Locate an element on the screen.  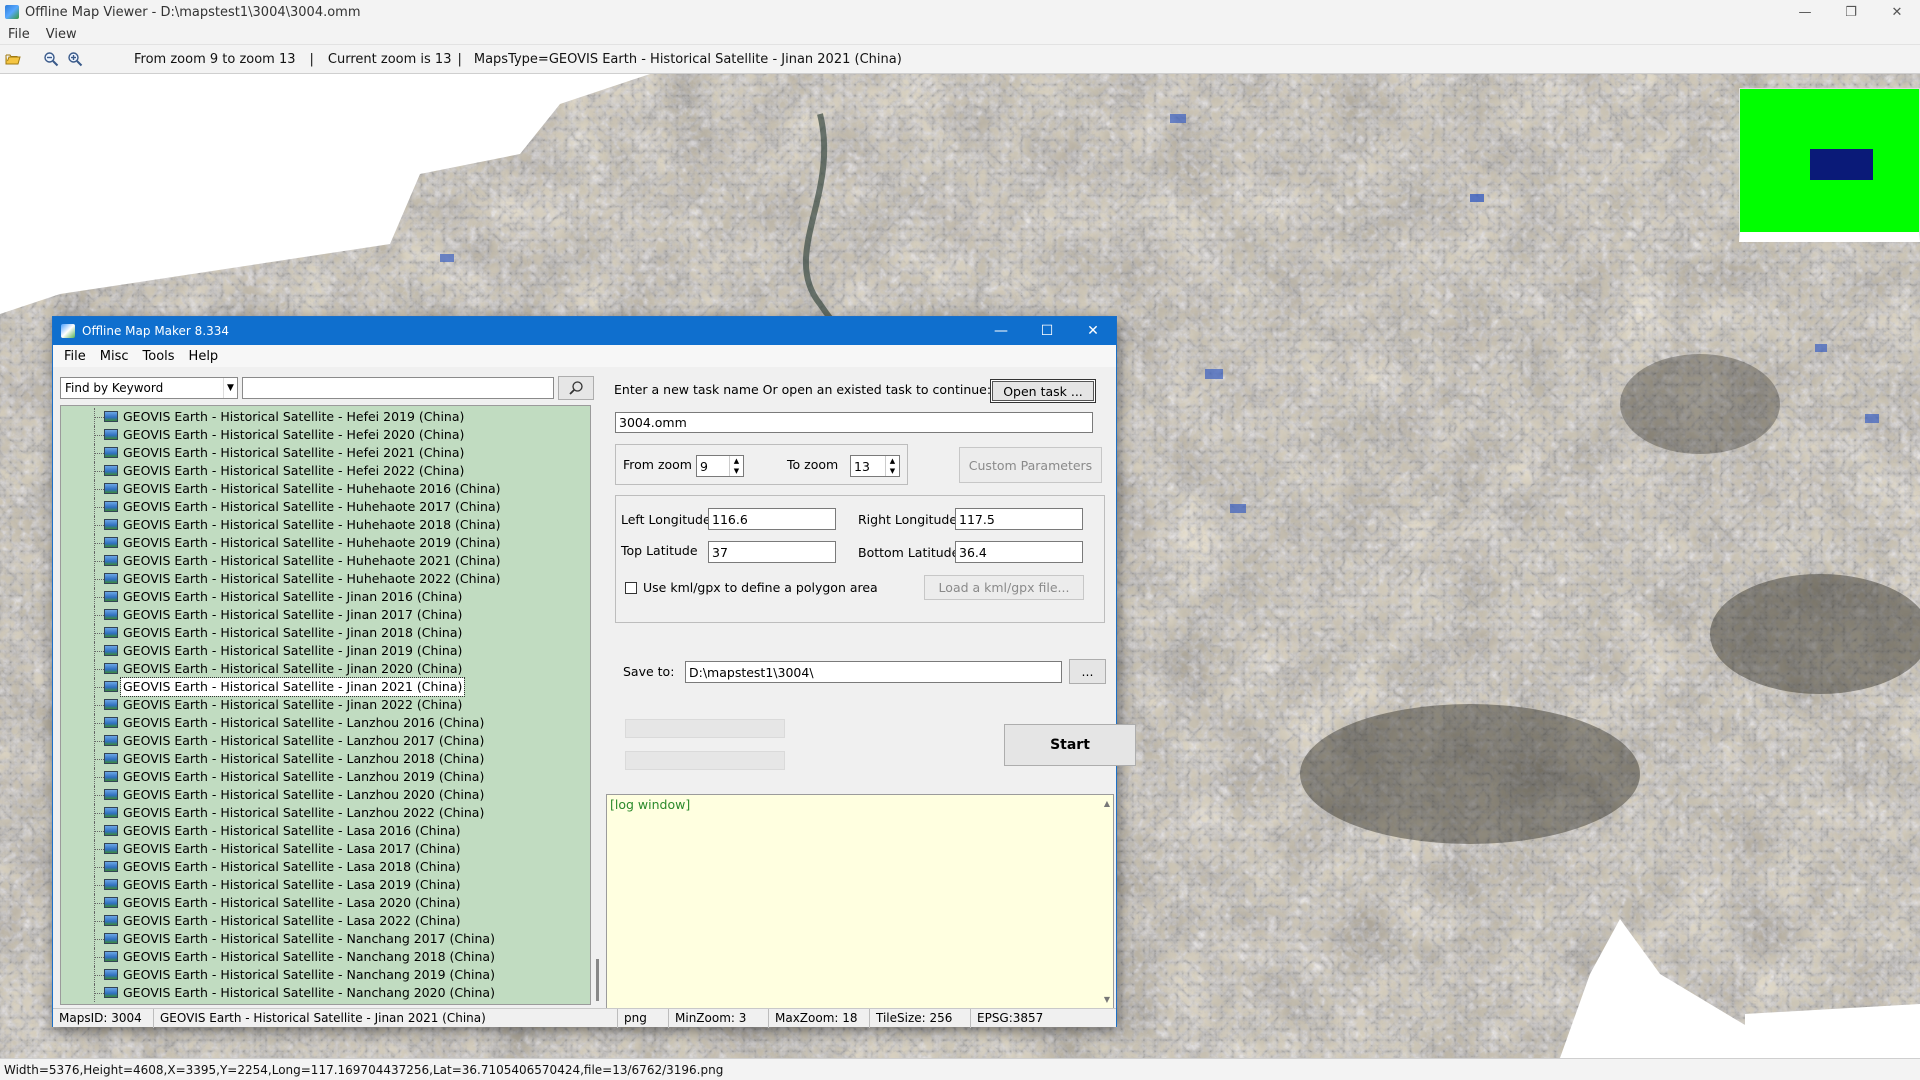
minimap-viewport-box is located at coordinates (1841, 164).